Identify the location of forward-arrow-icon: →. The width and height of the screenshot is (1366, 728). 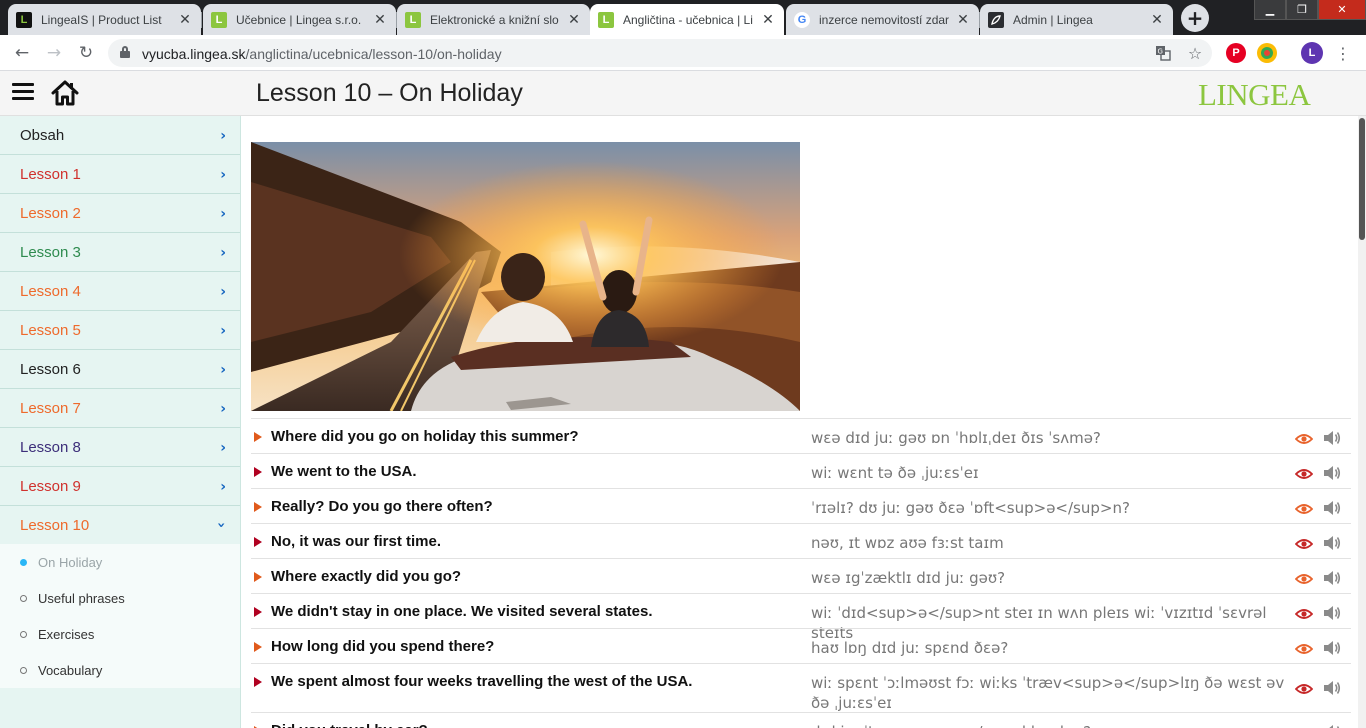
(54, 53).